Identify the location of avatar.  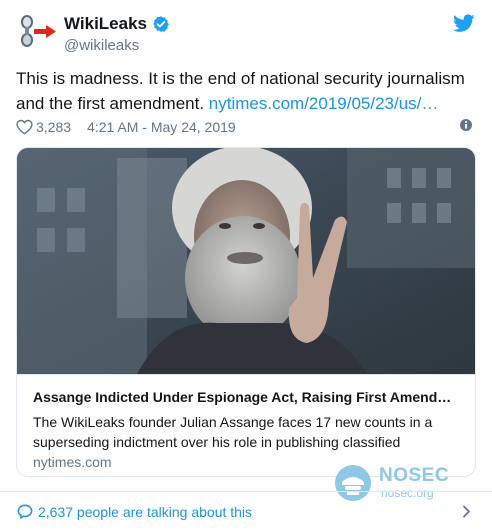
(37, 31).